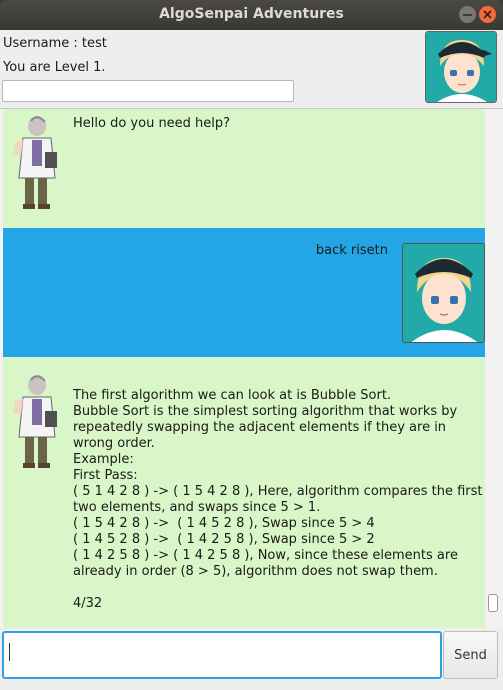 The width and height of the screenshot is (503, 690). Describe the element at coordinates (487, 14) in the screenshot. I see `close-icon` at that location.